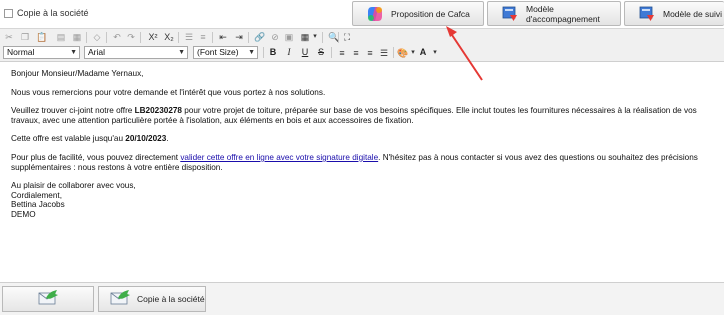 The width and height of the screenshot is (724, 315). What do you see at coordinates (158, 111) in the screenshot?
I see `offer-reference: LB20230278` at bounding box center [158, 111].